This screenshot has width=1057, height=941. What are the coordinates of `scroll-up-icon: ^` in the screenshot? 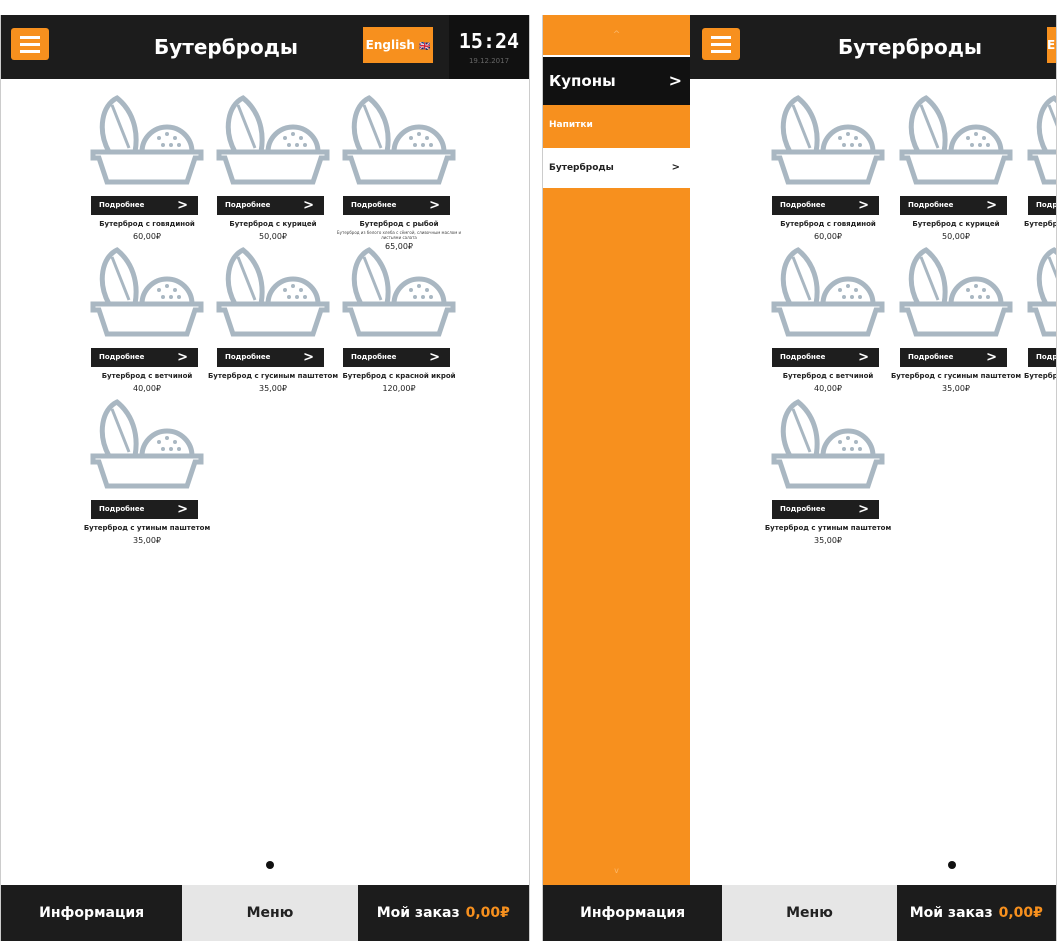 It's located at (616, 35).